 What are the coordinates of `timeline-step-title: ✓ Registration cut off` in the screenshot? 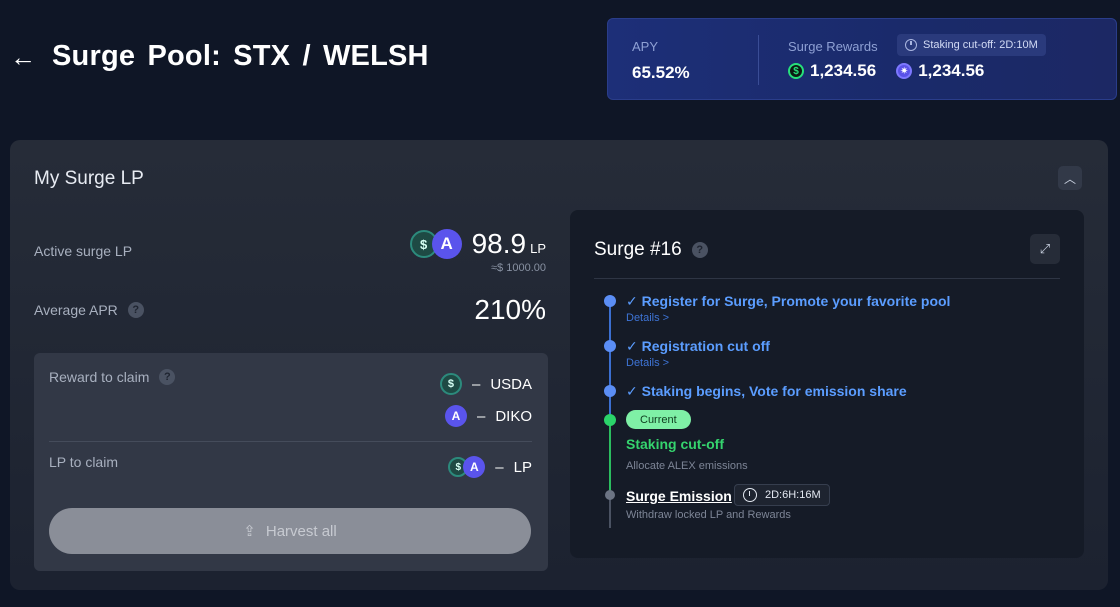 It's located at (698, 346).